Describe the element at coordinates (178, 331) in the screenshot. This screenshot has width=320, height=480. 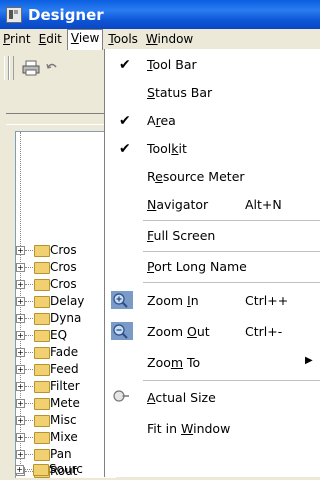
I see `menu-item-label: Zoom Out` at that location.